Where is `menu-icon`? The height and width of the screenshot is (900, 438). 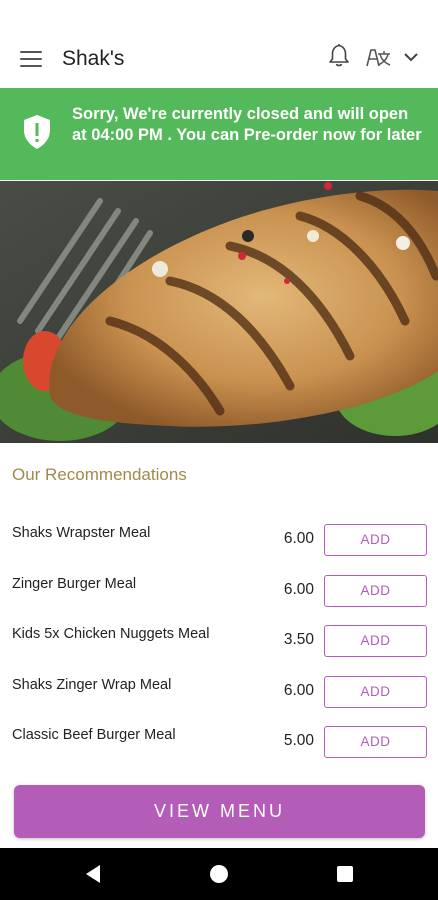 menu-icon is located at coordinates (31, 59).